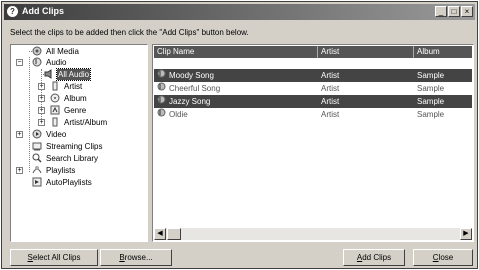  I want to click on column-header-artist: Artist, so click(366, 52).